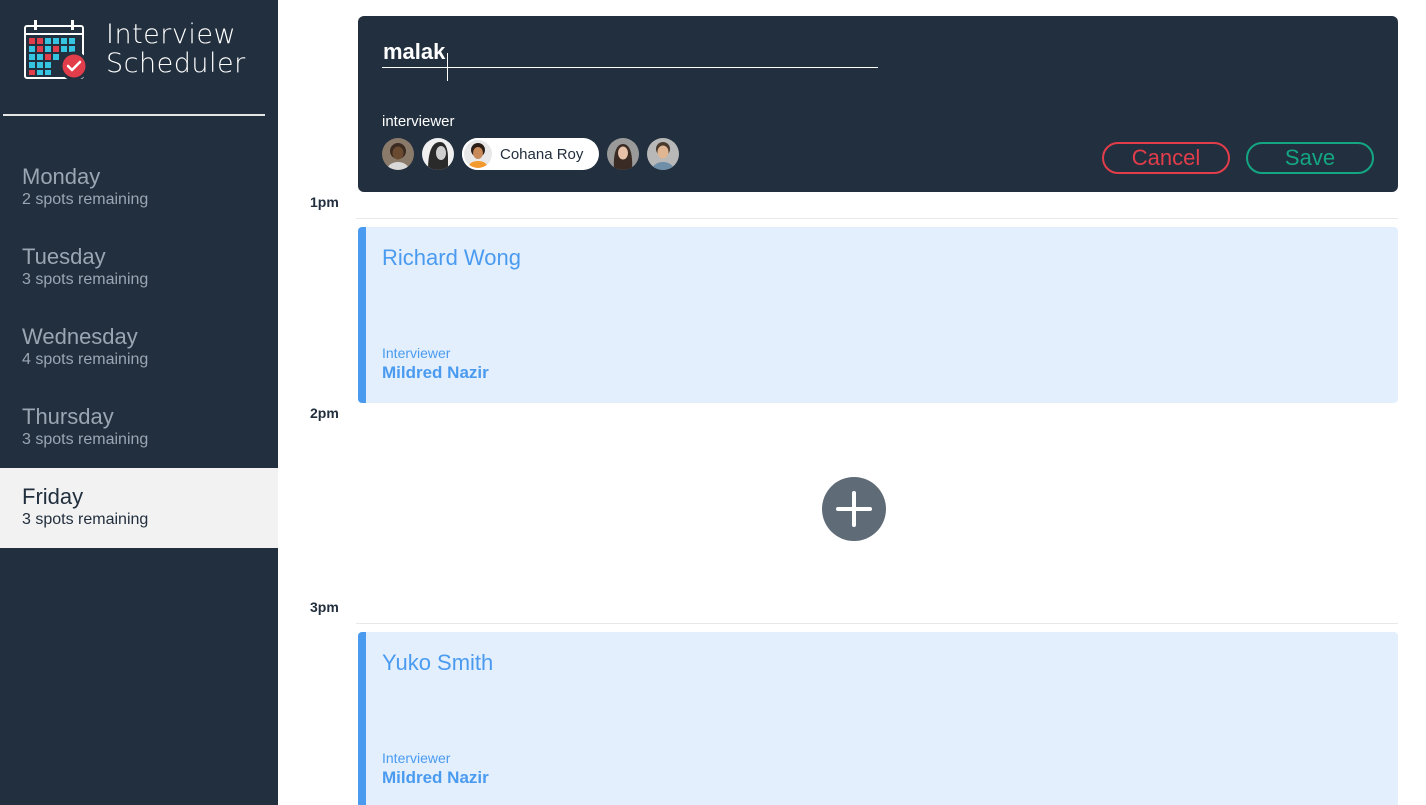 The image size is (1426, 805). I want to click on day-name: Tuesday, so click(64, 256).